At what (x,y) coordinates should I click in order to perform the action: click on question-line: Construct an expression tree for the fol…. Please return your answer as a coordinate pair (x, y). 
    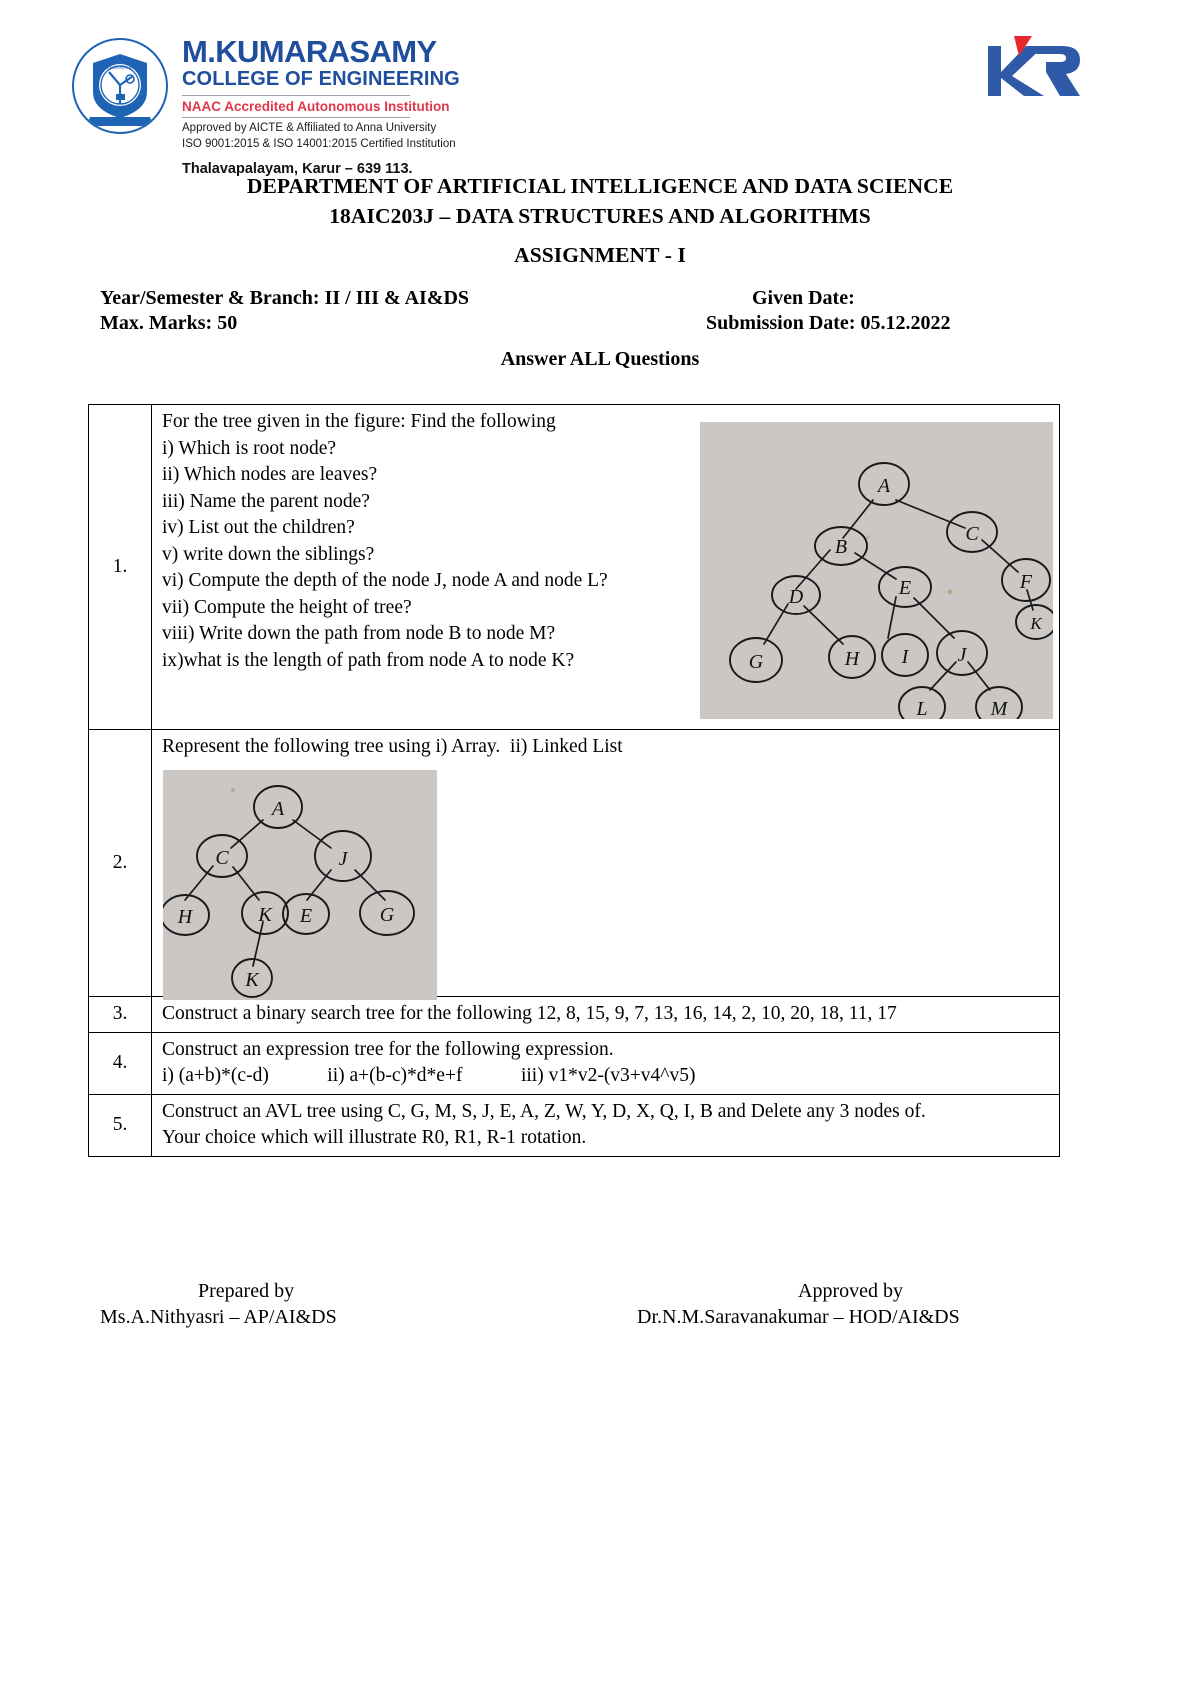
    Looking at the image, I should click on (388, 1049).